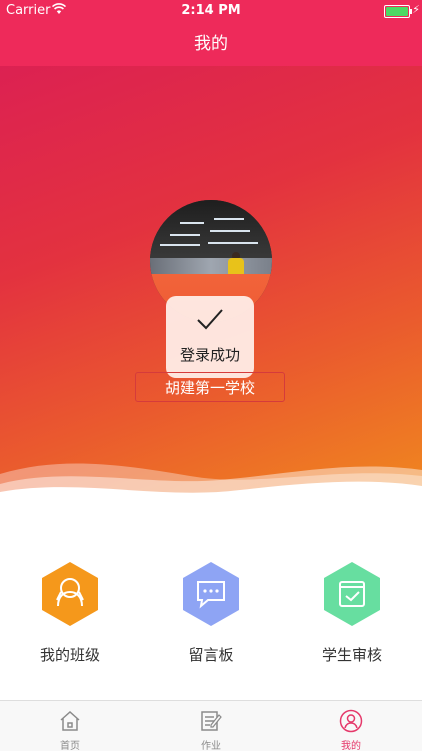 The height and width of the screenshot is (752, 422). What do you see at coordinates (70, 720) in the screenshot?
I see `home-icon` at bounding box center [70, 720].